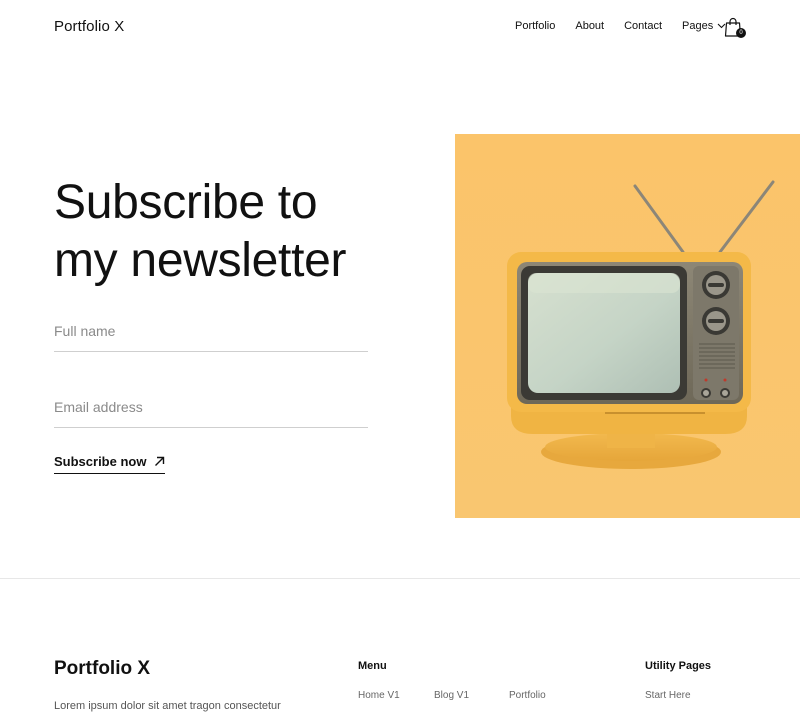  What do you see at coordinates (698, 26) in the screenshot?
I see `nav-pages-label: Pages` at bounding box center [698, 26].